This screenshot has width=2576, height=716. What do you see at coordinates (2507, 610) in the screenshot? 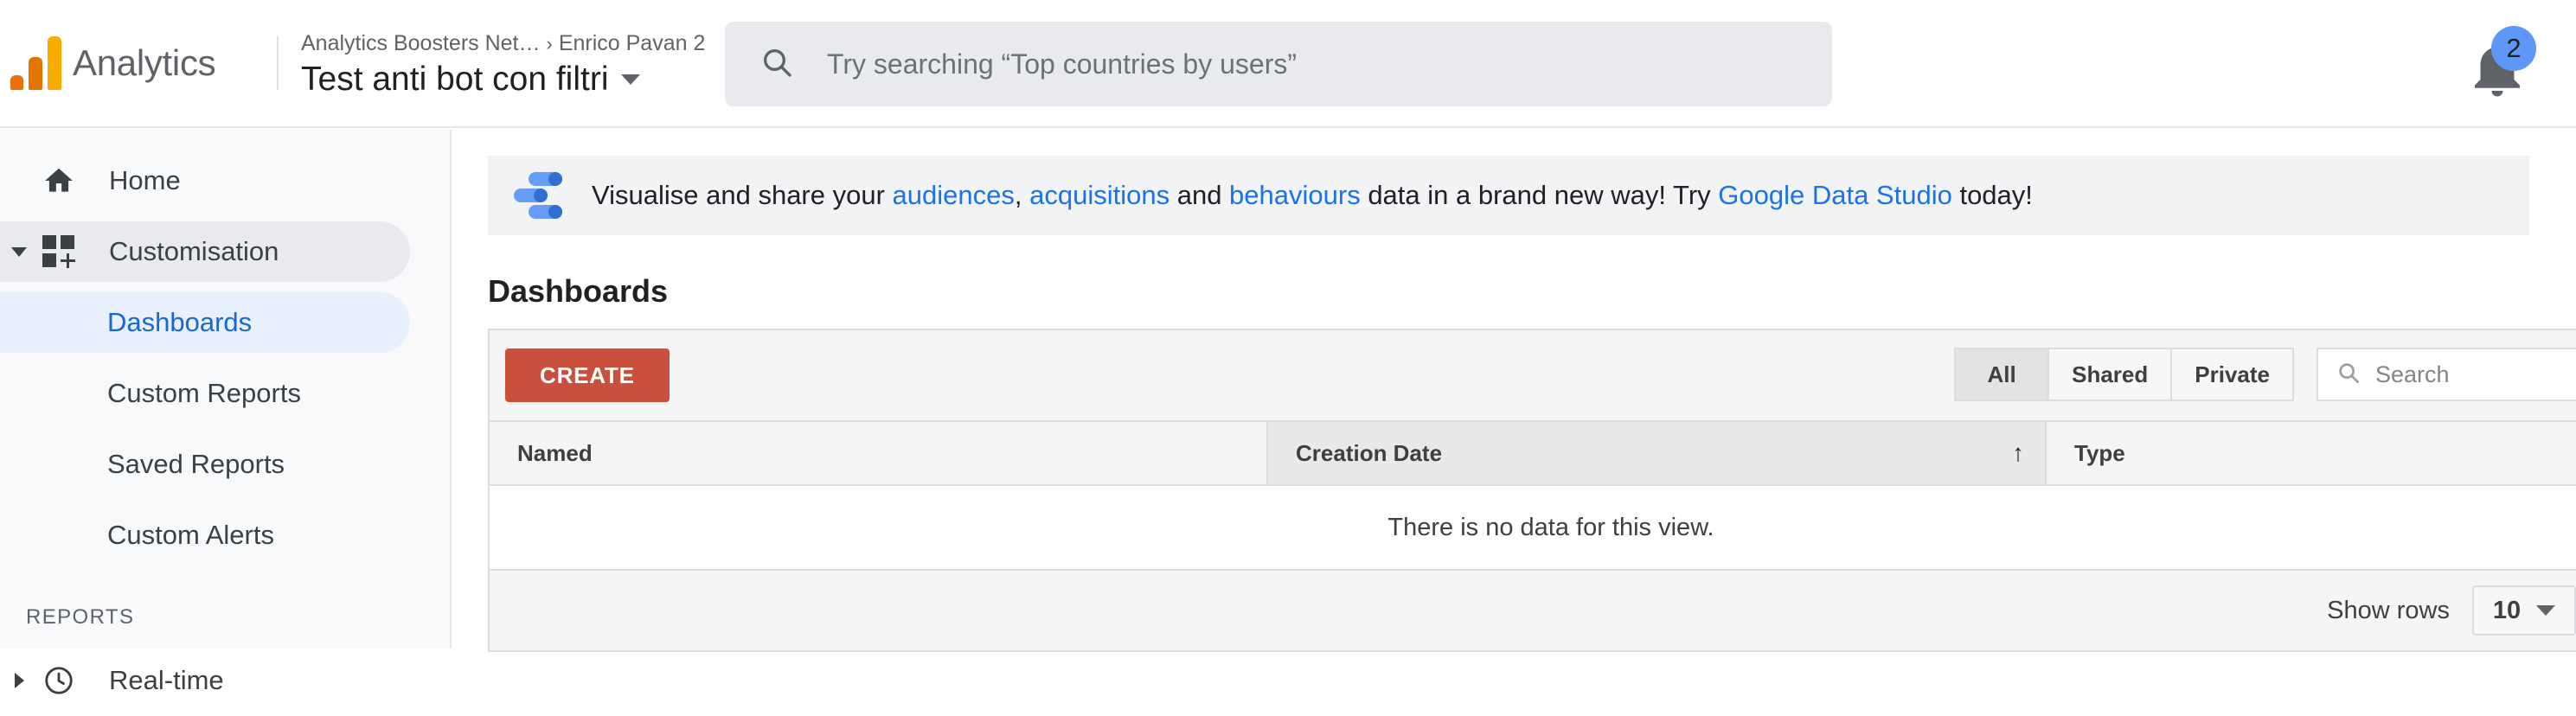
I see `rows-per-page-value: 10` at bounding box center [2507, 610].